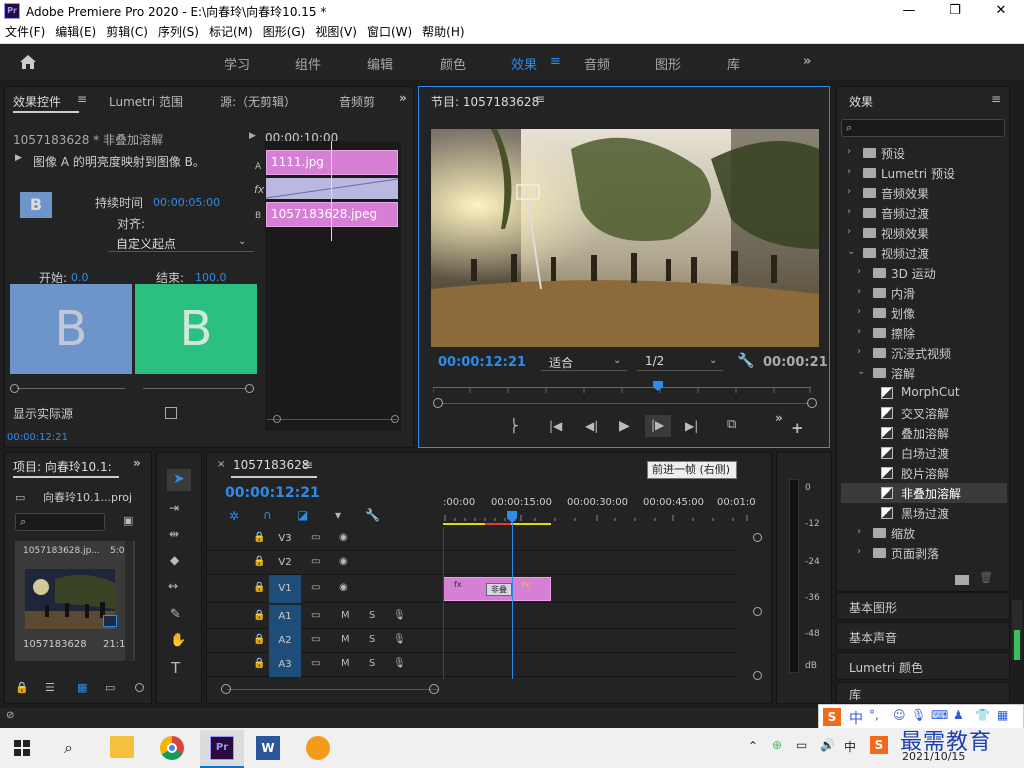 The height and width of the screenshot is (768, 1024). What do you see at coordinates (482, 362) in the screenshot?
I see `program-timecode: 00:00:12:21` at bounding box center [482, 362].